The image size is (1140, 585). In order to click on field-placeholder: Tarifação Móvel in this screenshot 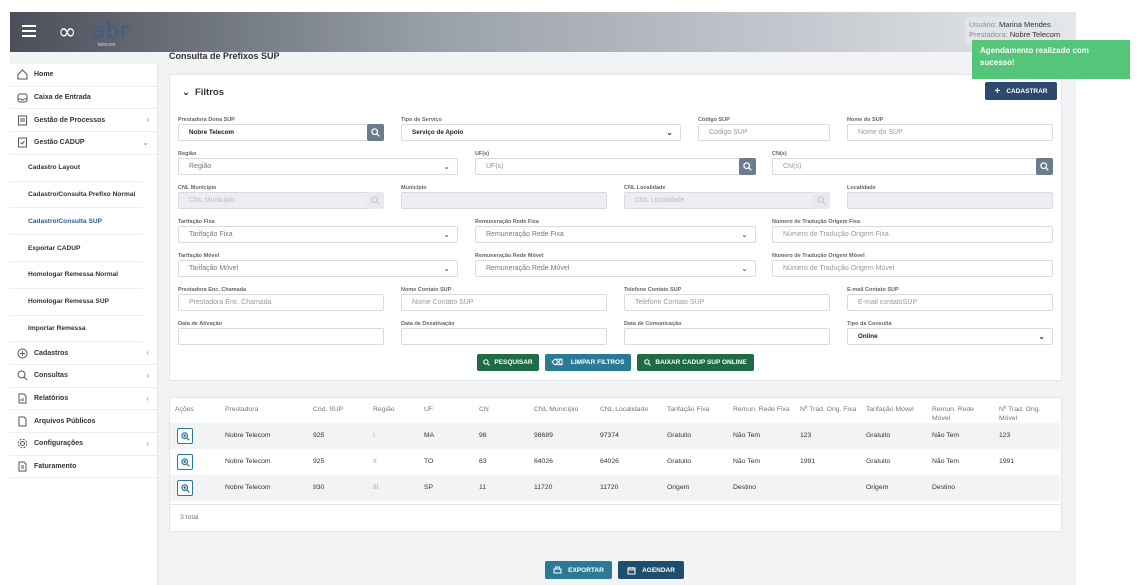, I will do `click(214, 268)`.